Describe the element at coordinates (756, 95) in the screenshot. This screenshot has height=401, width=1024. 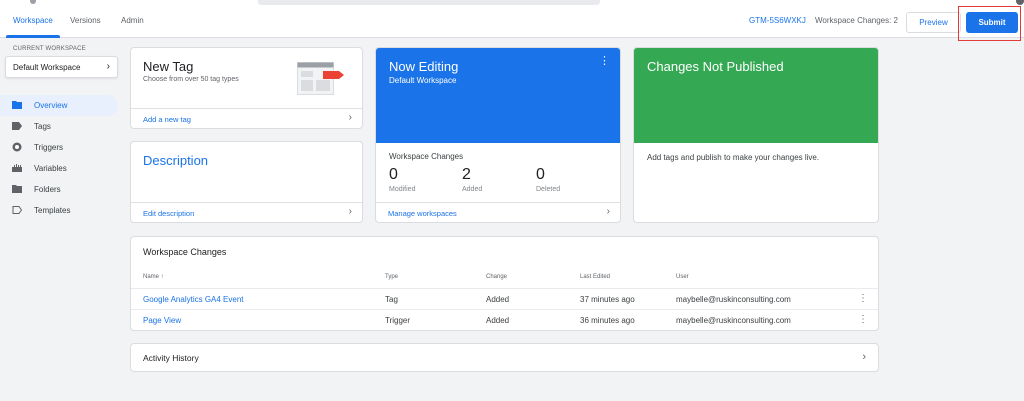
I see `changes-not-published-header: Changes Not Published` at that location.